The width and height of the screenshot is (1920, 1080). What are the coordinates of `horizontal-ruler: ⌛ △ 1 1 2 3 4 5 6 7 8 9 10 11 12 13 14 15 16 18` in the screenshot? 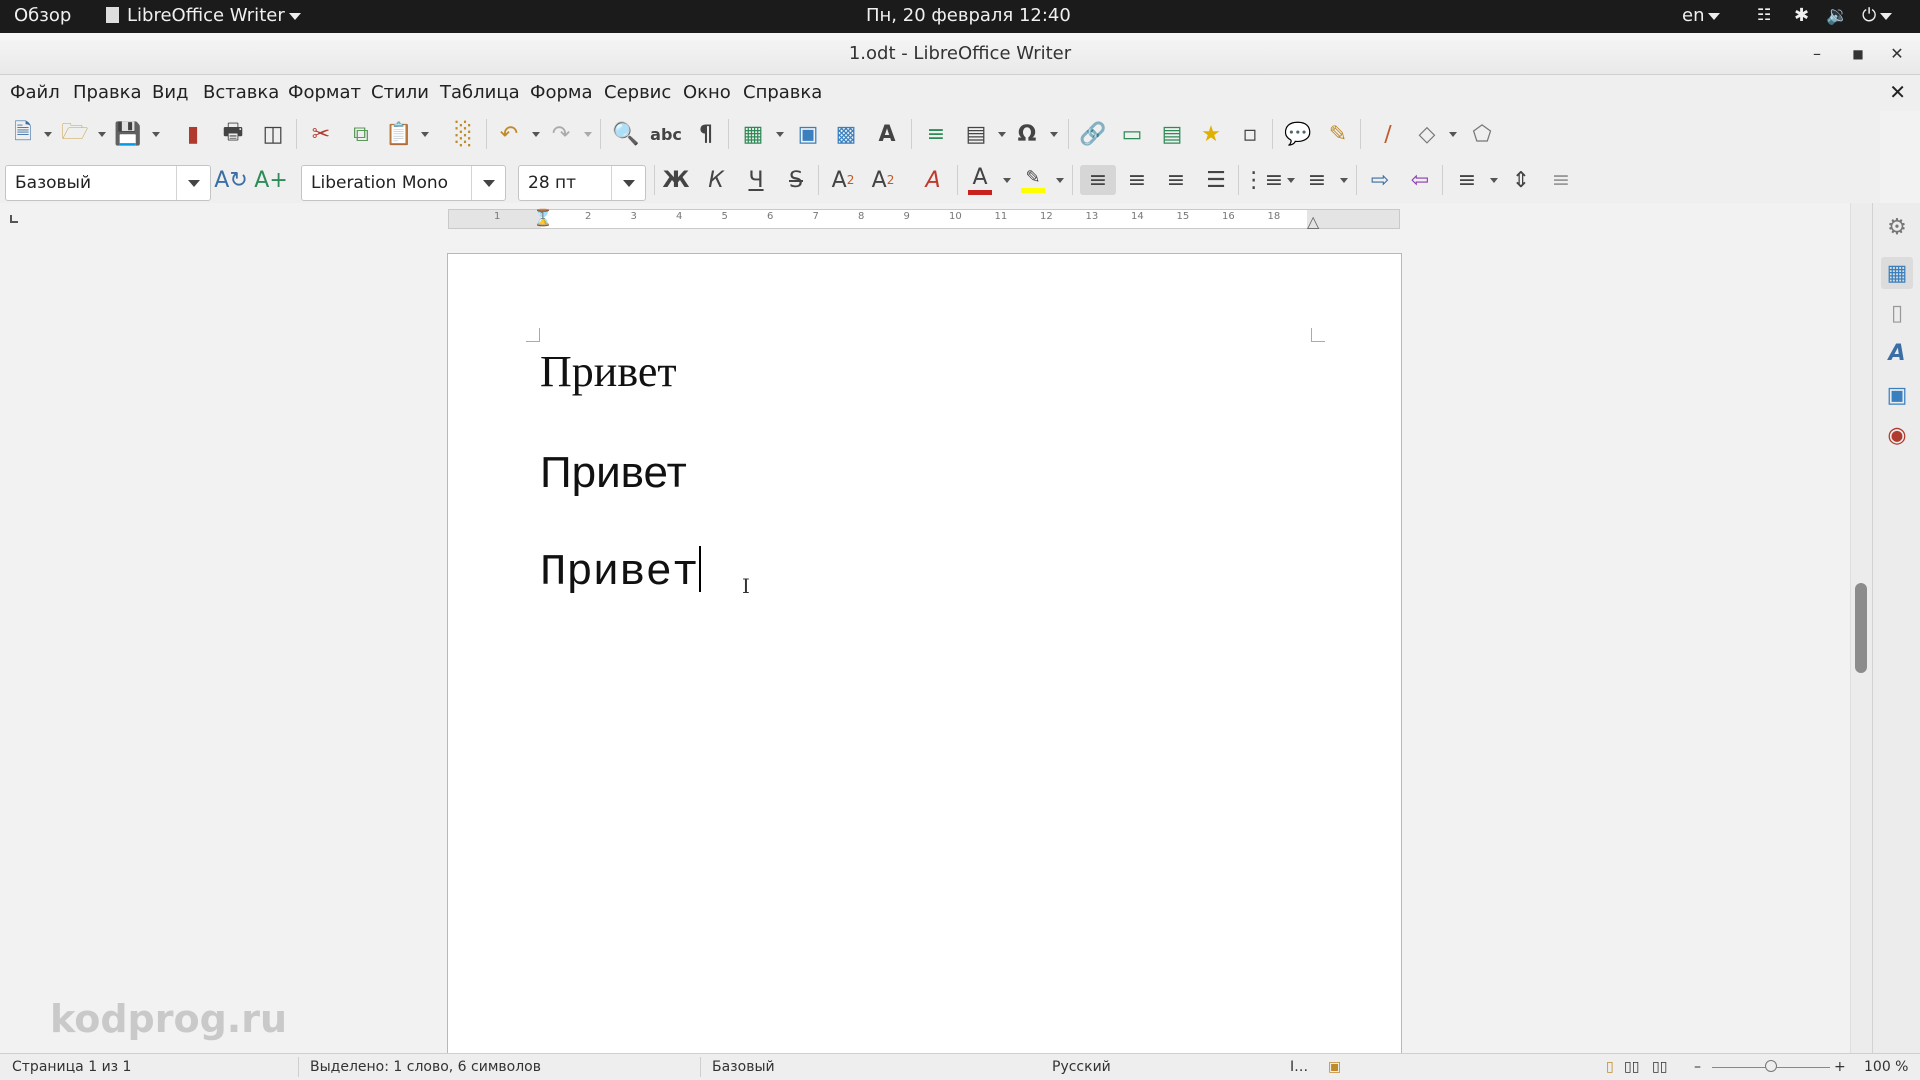 It's located at (924, 219).